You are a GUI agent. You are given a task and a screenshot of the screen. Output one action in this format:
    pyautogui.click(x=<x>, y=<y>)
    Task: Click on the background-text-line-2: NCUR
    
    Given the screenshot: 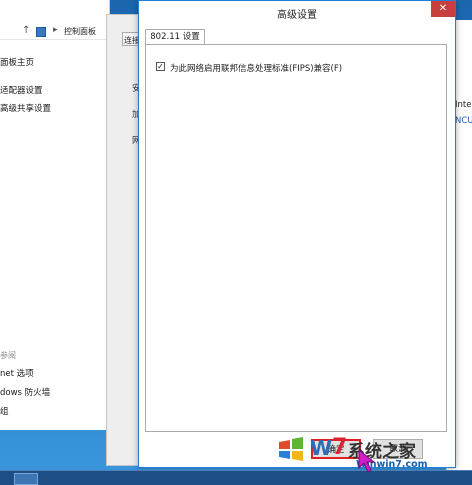 What is the action you would take?
    pyautogui.click(x=463, y=121)
    